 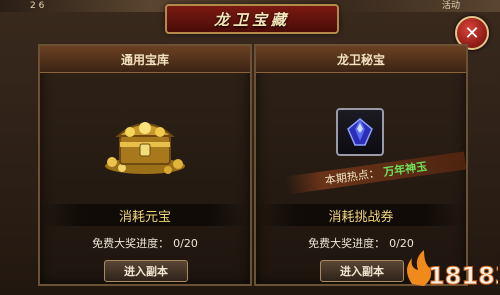 I want to click on top-right-text: 活动, so click(x=450, y=6).